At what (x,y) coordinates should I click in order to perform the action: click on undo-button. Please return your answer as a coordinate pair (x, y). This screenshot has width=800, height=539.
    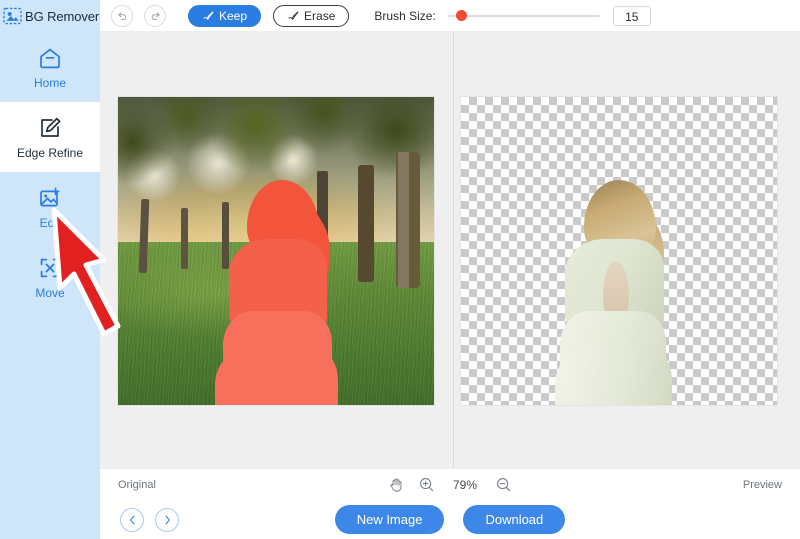
    Looking at the image, I should click on (122, 15).